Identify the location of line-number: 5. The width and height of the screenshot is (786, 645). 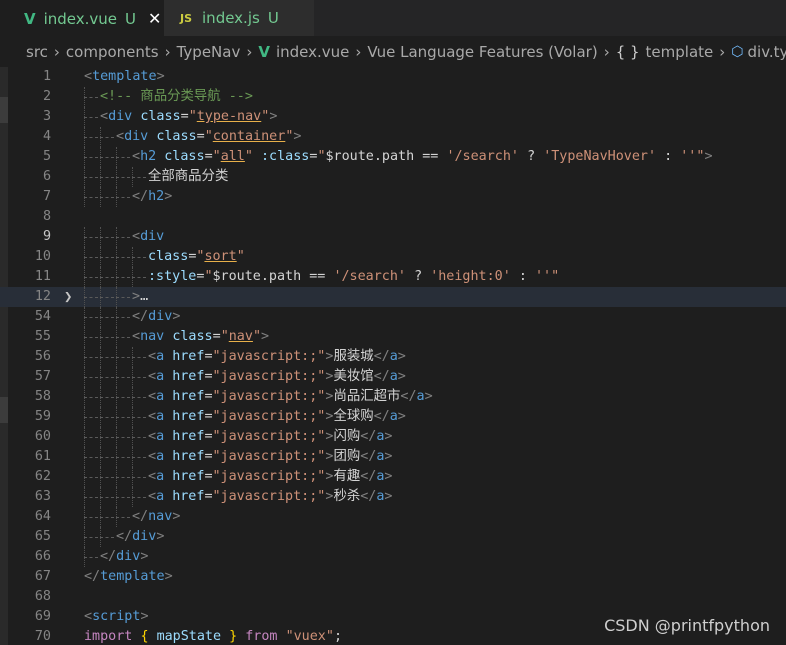
(46, 156).